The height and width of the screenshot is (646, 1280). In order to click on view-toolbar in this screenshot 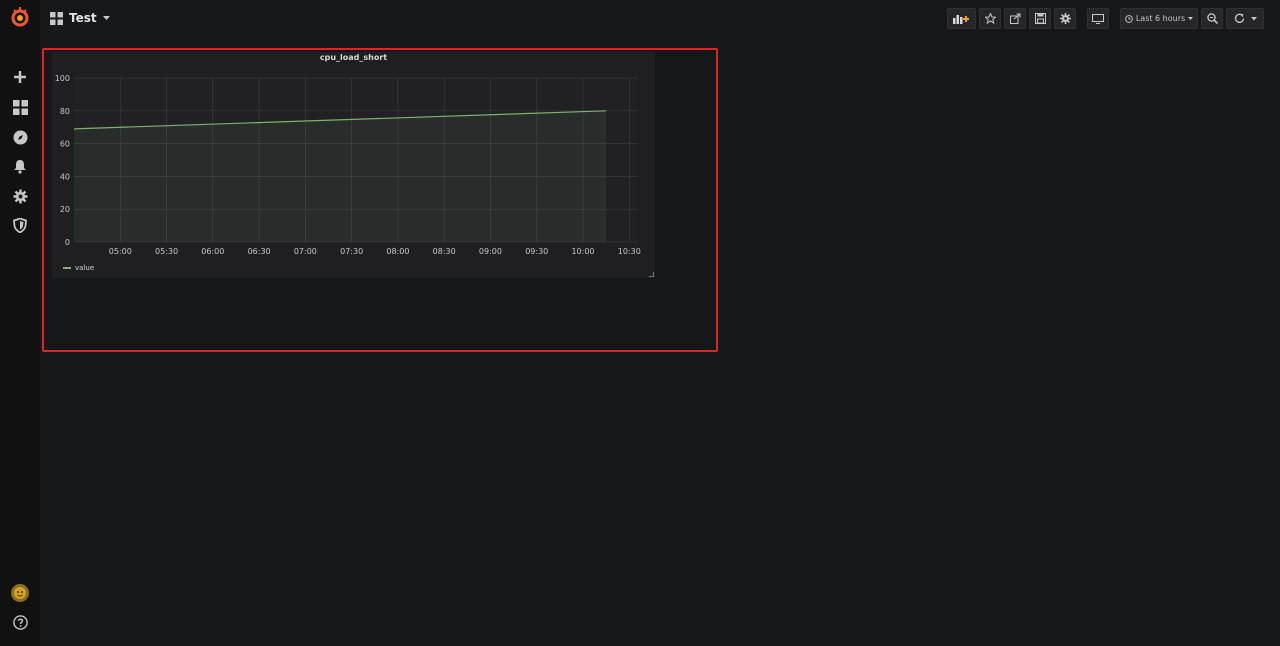, I will do `click(1098, 18)`.